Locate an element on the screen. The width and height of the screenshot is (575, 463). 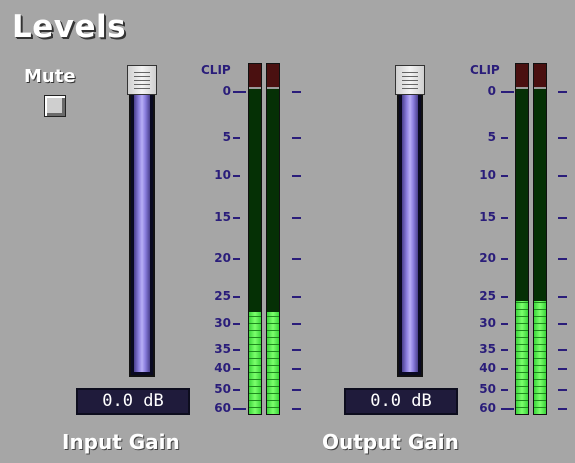
input-scale-tick-label: 25 is located at coordinates (222, 296).